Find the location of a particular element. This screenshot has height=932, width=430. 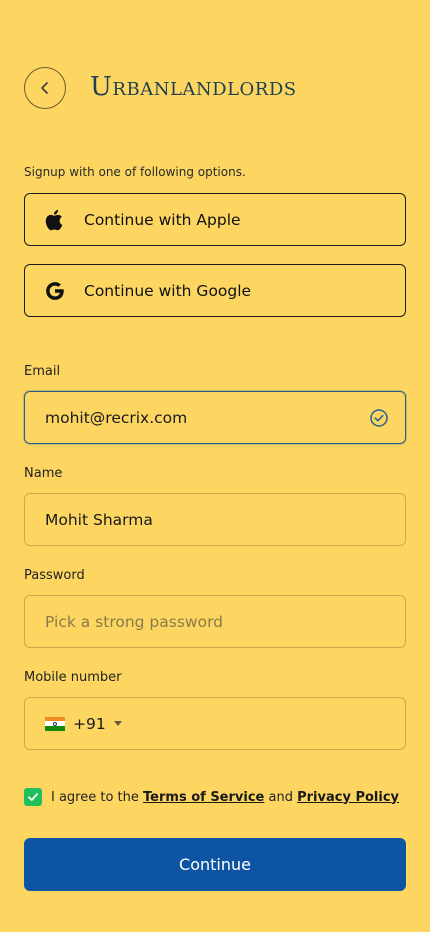

email-label: Email is located at coordinates (42, 371).